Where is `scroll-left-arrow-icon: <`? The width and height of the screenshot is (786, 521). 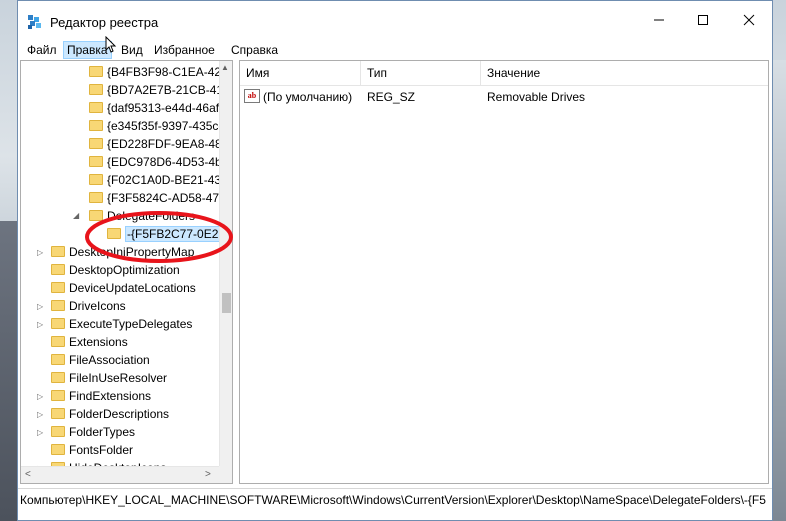
scroll-left-arrow-icon: < is located at coordinates (28, 474).